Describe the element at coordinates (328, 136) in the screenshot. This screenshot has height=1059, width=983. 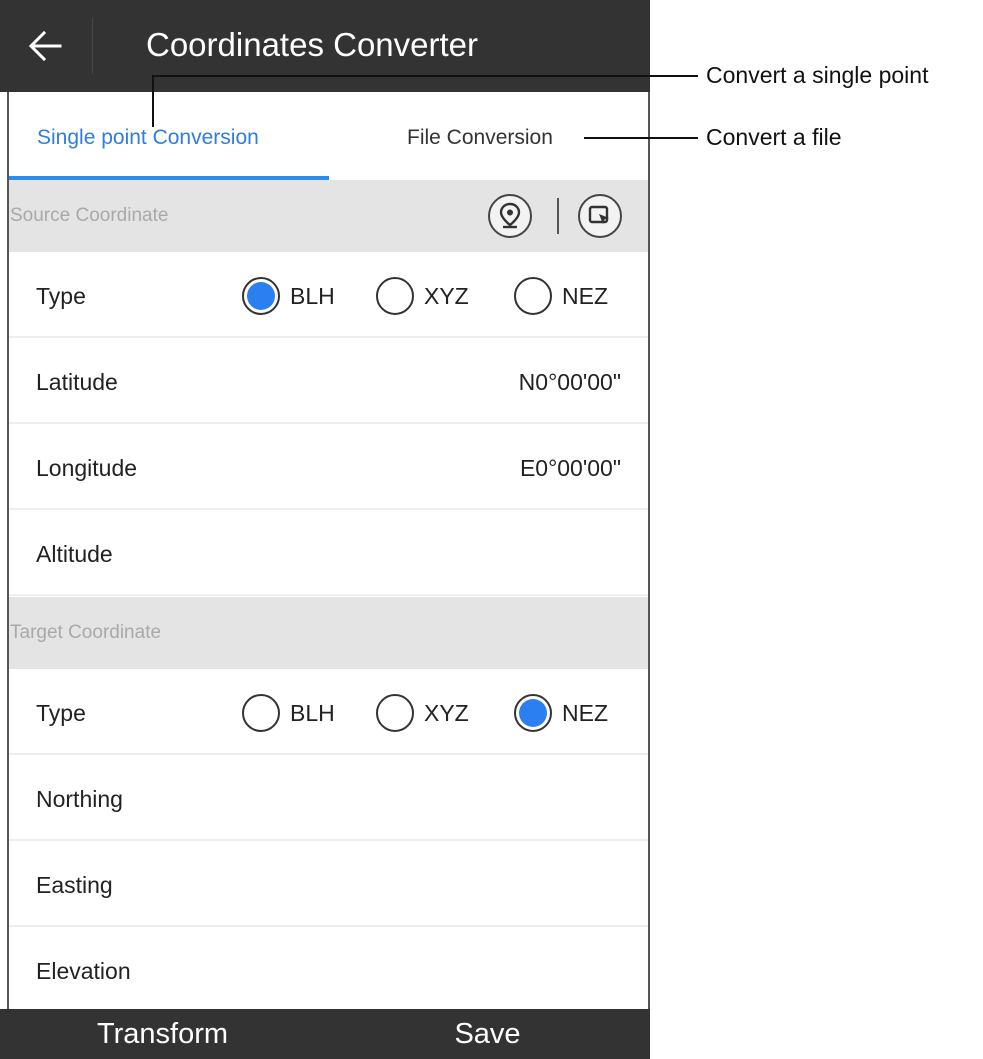
I see `tab-bar: Single point Conversion File Conversion` at that location.